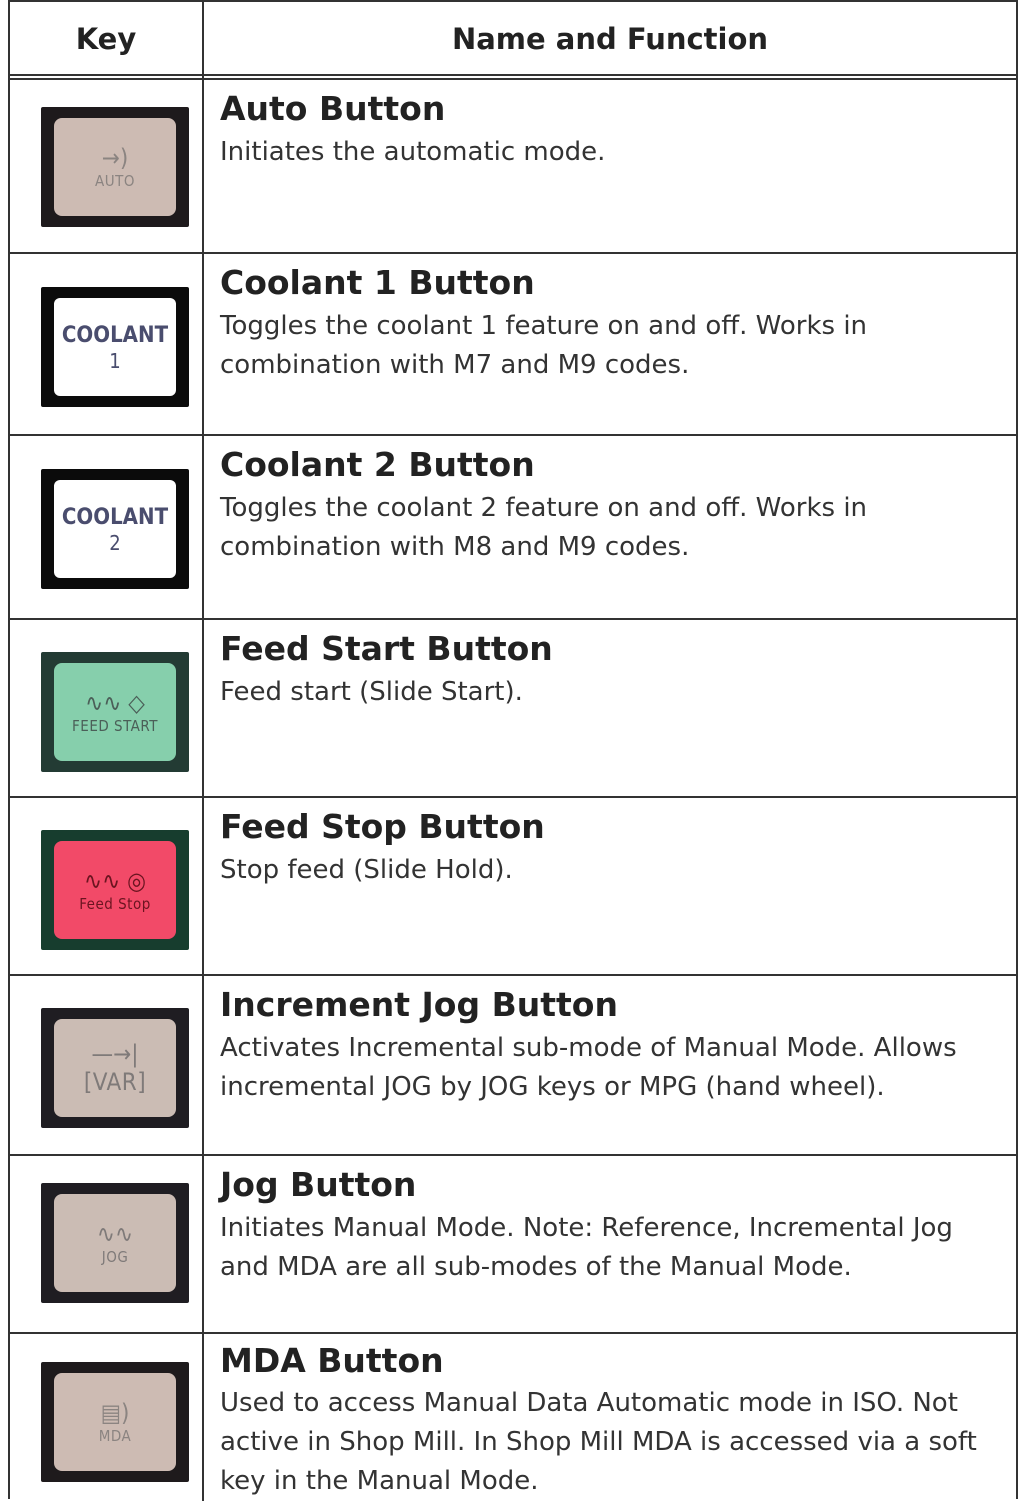 The image size is (1018, 1501). What do you see at coordinates (115, 180) in the screenshot?
I see `key-label: AUTO` at bounding box center [115, 180].